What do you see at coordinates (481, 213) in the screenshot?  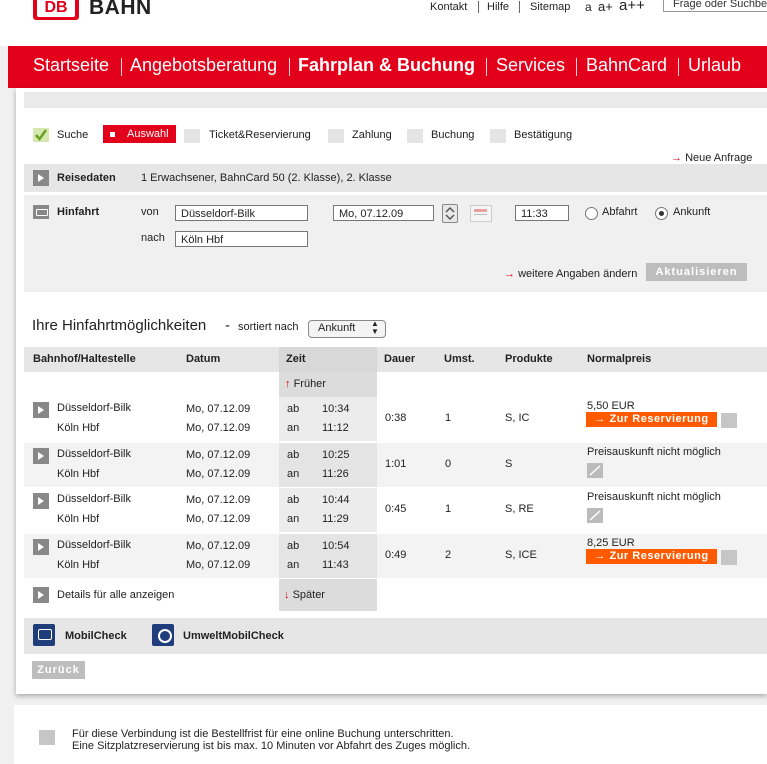 I see `calendar-icon` at bounding box center [481, 213].